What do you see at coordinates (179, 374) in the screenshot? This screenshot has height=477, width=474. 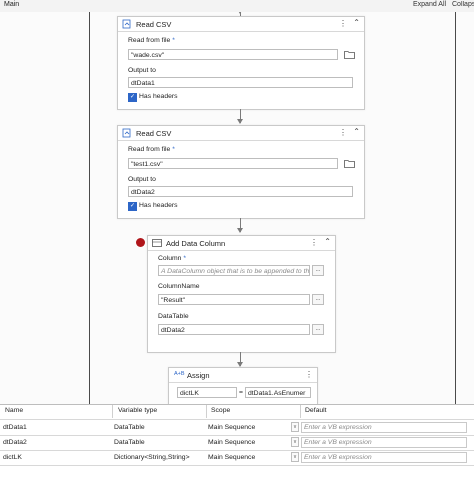 I see `assign-icon: A+B` at bounding box center [179, 374].